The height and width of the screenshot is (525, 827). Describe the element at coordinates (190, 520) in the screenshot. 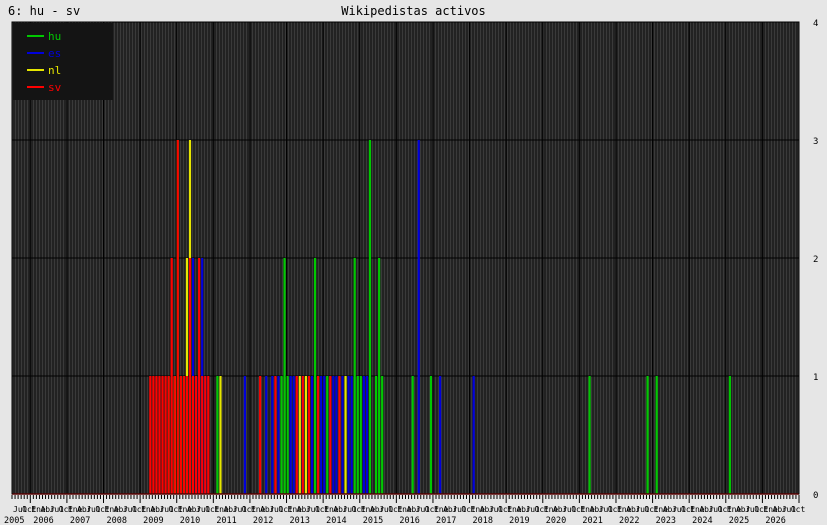

I see `x-year-label: 2010` at that location.